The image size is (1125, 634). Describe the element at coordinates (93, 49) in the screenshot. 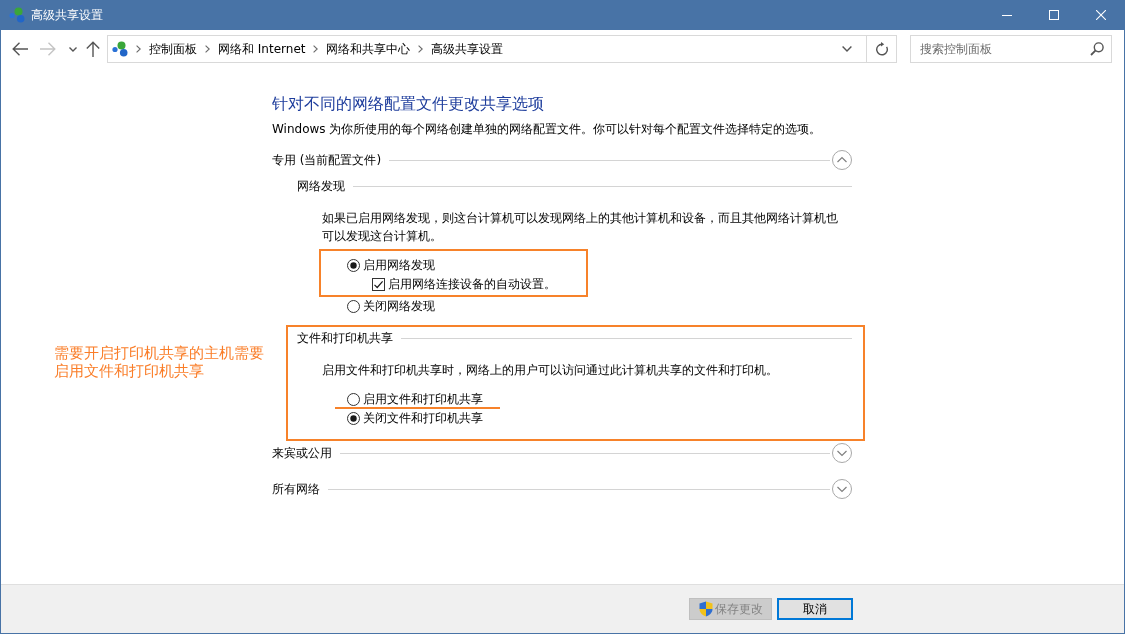

I see `up-arrow-icon` at that location.